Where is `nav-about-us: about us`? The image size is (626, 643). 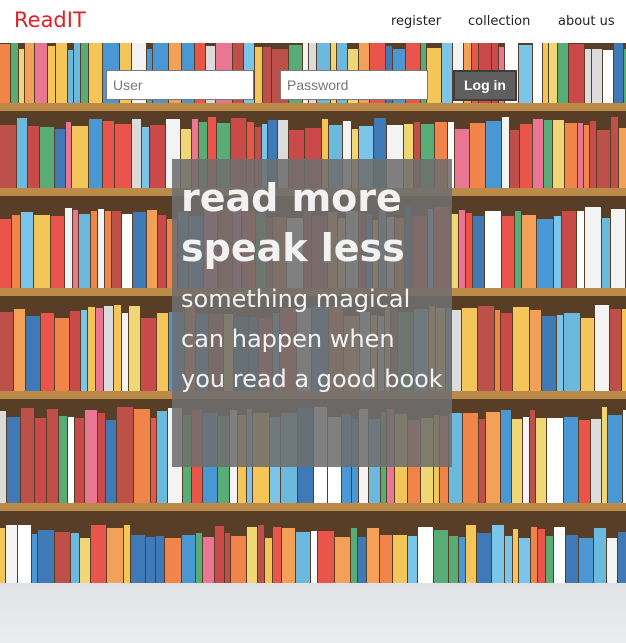 nav-about-us: about us is located at coordinates (586, 21).